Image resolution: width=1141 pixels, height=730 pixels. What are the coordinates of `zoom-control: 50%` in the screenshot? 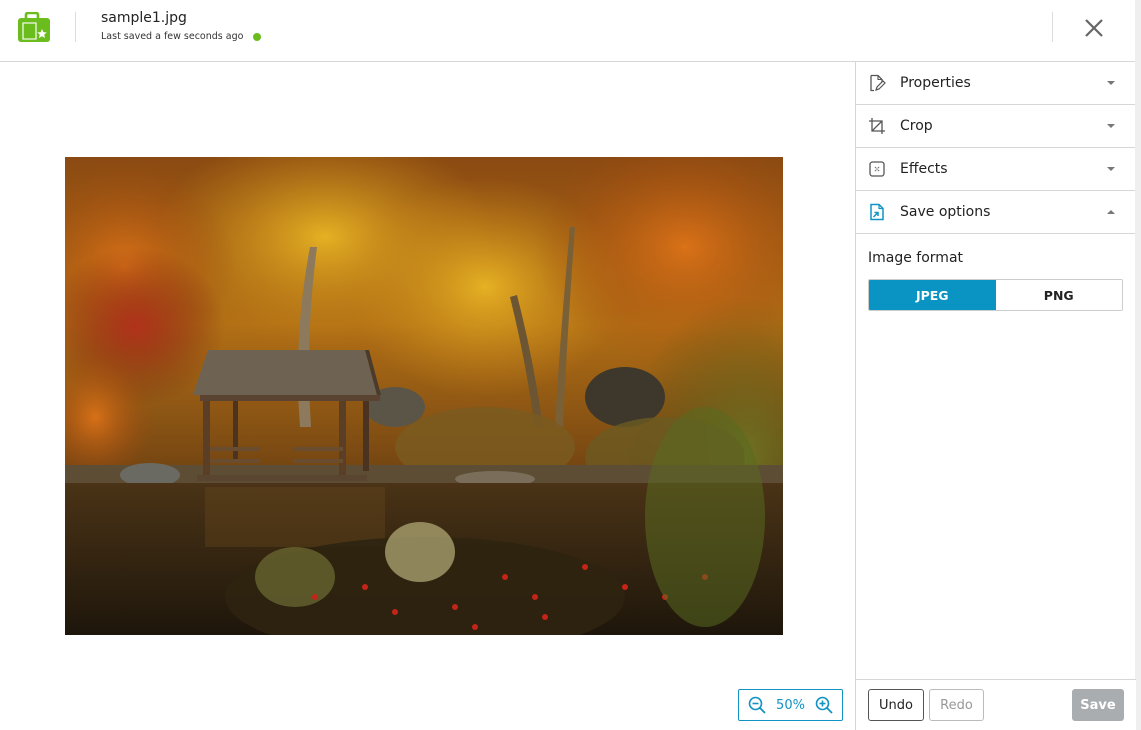 It's located at (790, 705).